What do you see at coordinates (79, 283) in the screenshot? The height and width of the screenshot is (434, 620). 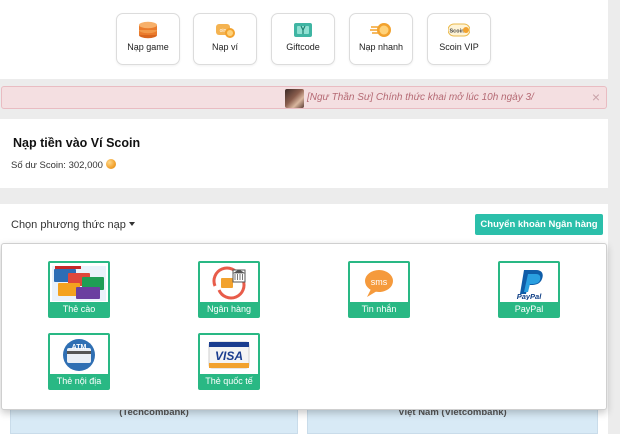 I see `scratch-card-icon` at bounding box center [79, 283].